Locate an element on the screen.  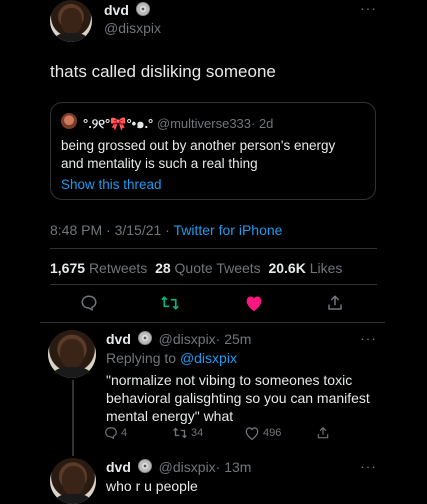
reply-text: who r u people is located at coordinates (152, 486).